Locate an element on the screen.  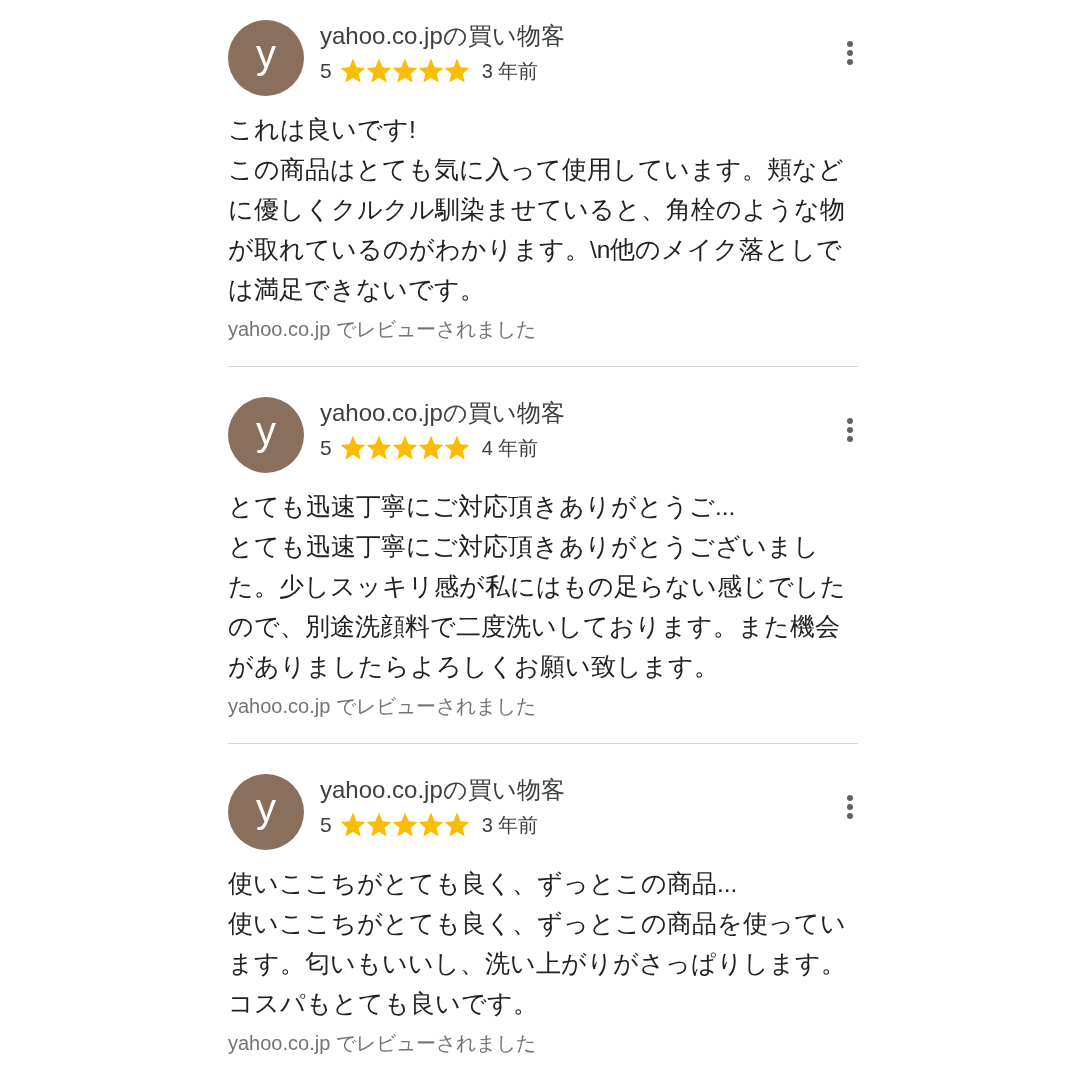
review-text: この商品はとても気に入って使用しています。頬などに優しくクルクル馴染ませていると、角栓のような物が取れているのがわかります。\n他のメイク落としでは満足できないです。 is located at coordinates (537, 230).